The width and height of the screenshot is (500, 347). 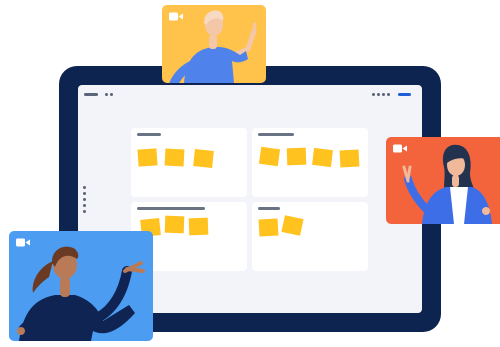 I want to click on participant-video-tile-right, so click(x=443, y=180).